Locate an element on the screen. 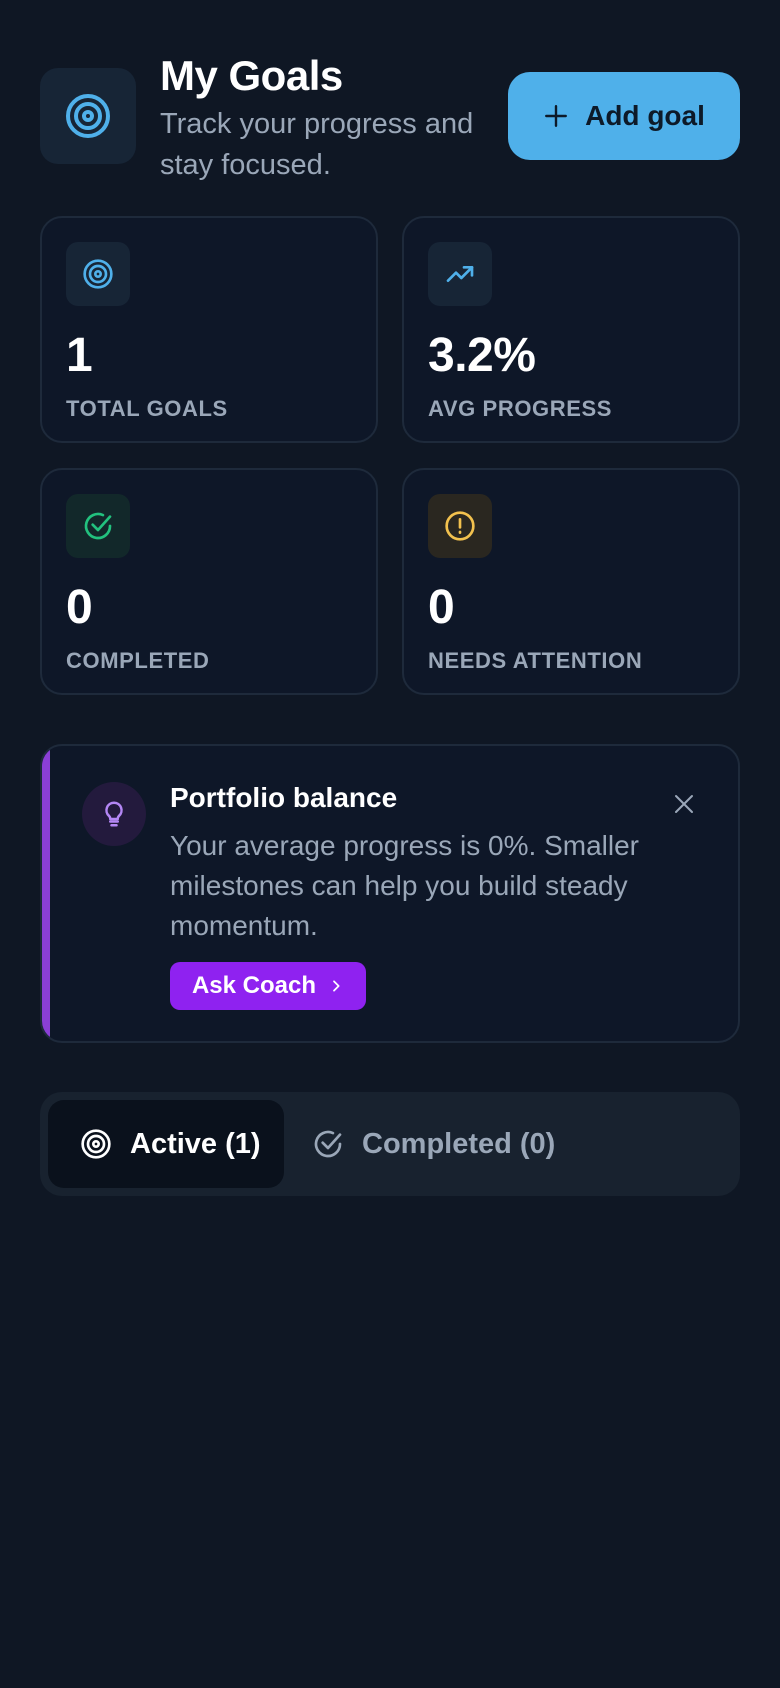 Image resolution: width=780 pixels, height=1688 pixels. goal-tabs: Active (1) Completed (0) is located at coordinates (390, 1144).